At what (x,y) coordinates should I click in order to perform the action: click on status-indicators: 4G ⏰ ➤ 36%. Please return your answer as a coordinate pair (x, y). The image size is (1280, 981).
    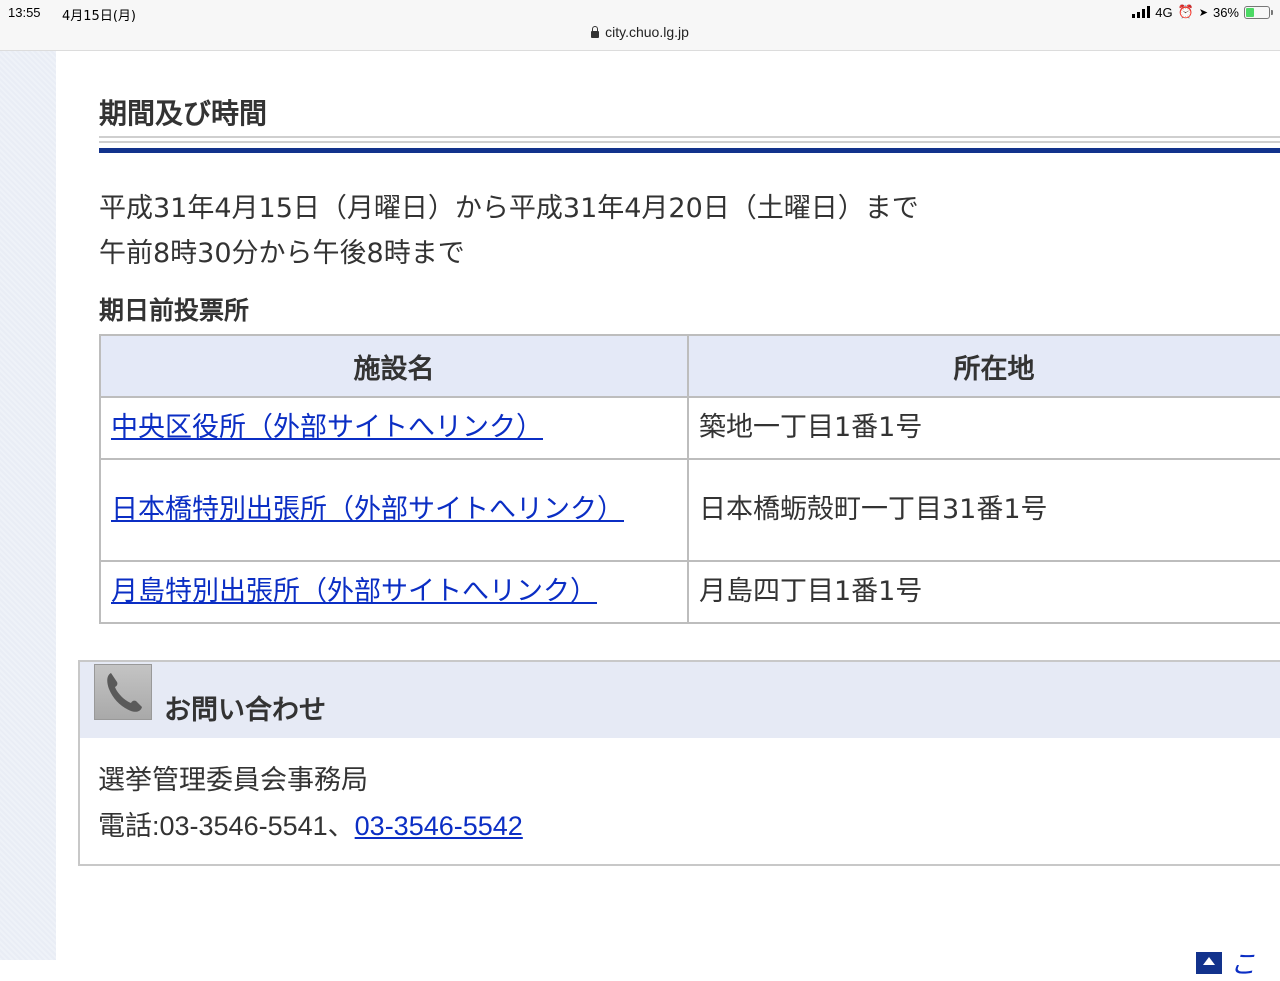
    Looking at the image, I should click on (1202, 12).